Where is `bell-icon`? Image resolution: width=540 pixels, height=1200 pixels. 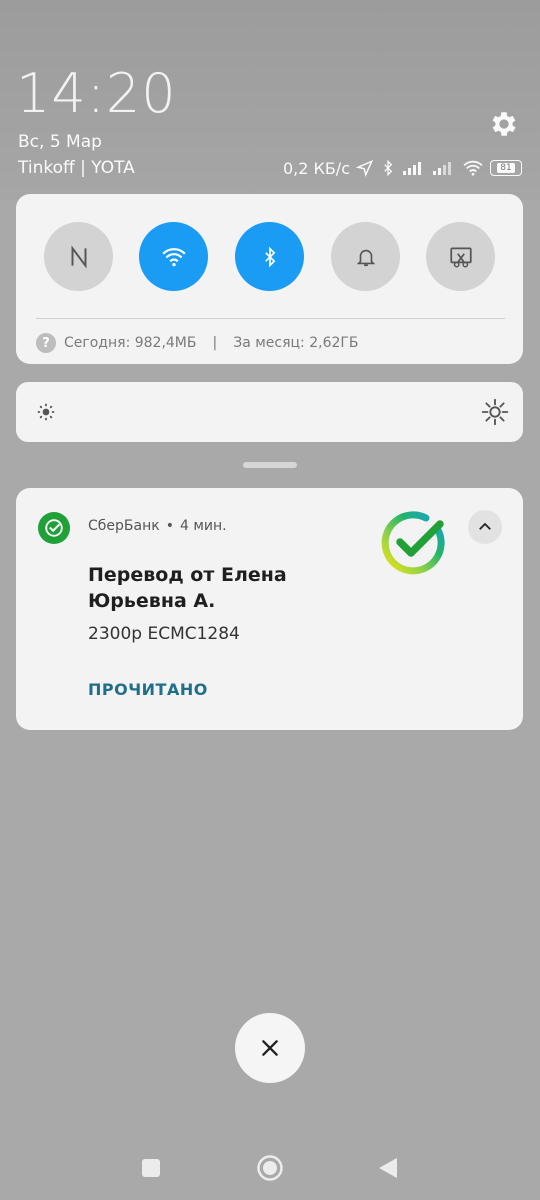 bell-icon is located at coordinates (365, 257).